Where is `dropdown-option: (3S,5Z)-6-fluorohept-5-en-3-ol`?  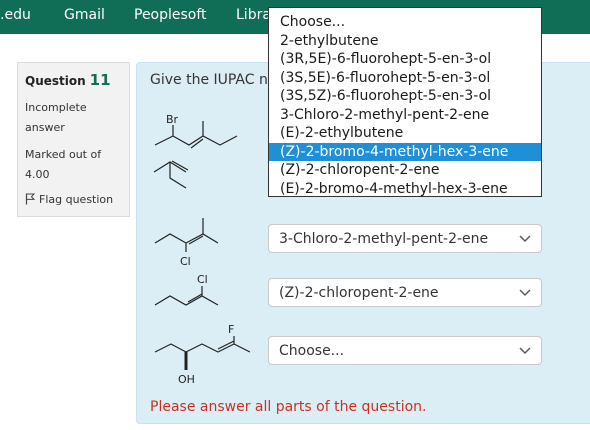 dropdown-option: (3S,5Z)-6-fluorohept-5-en-3-ol is located at coordinates (405, 96).